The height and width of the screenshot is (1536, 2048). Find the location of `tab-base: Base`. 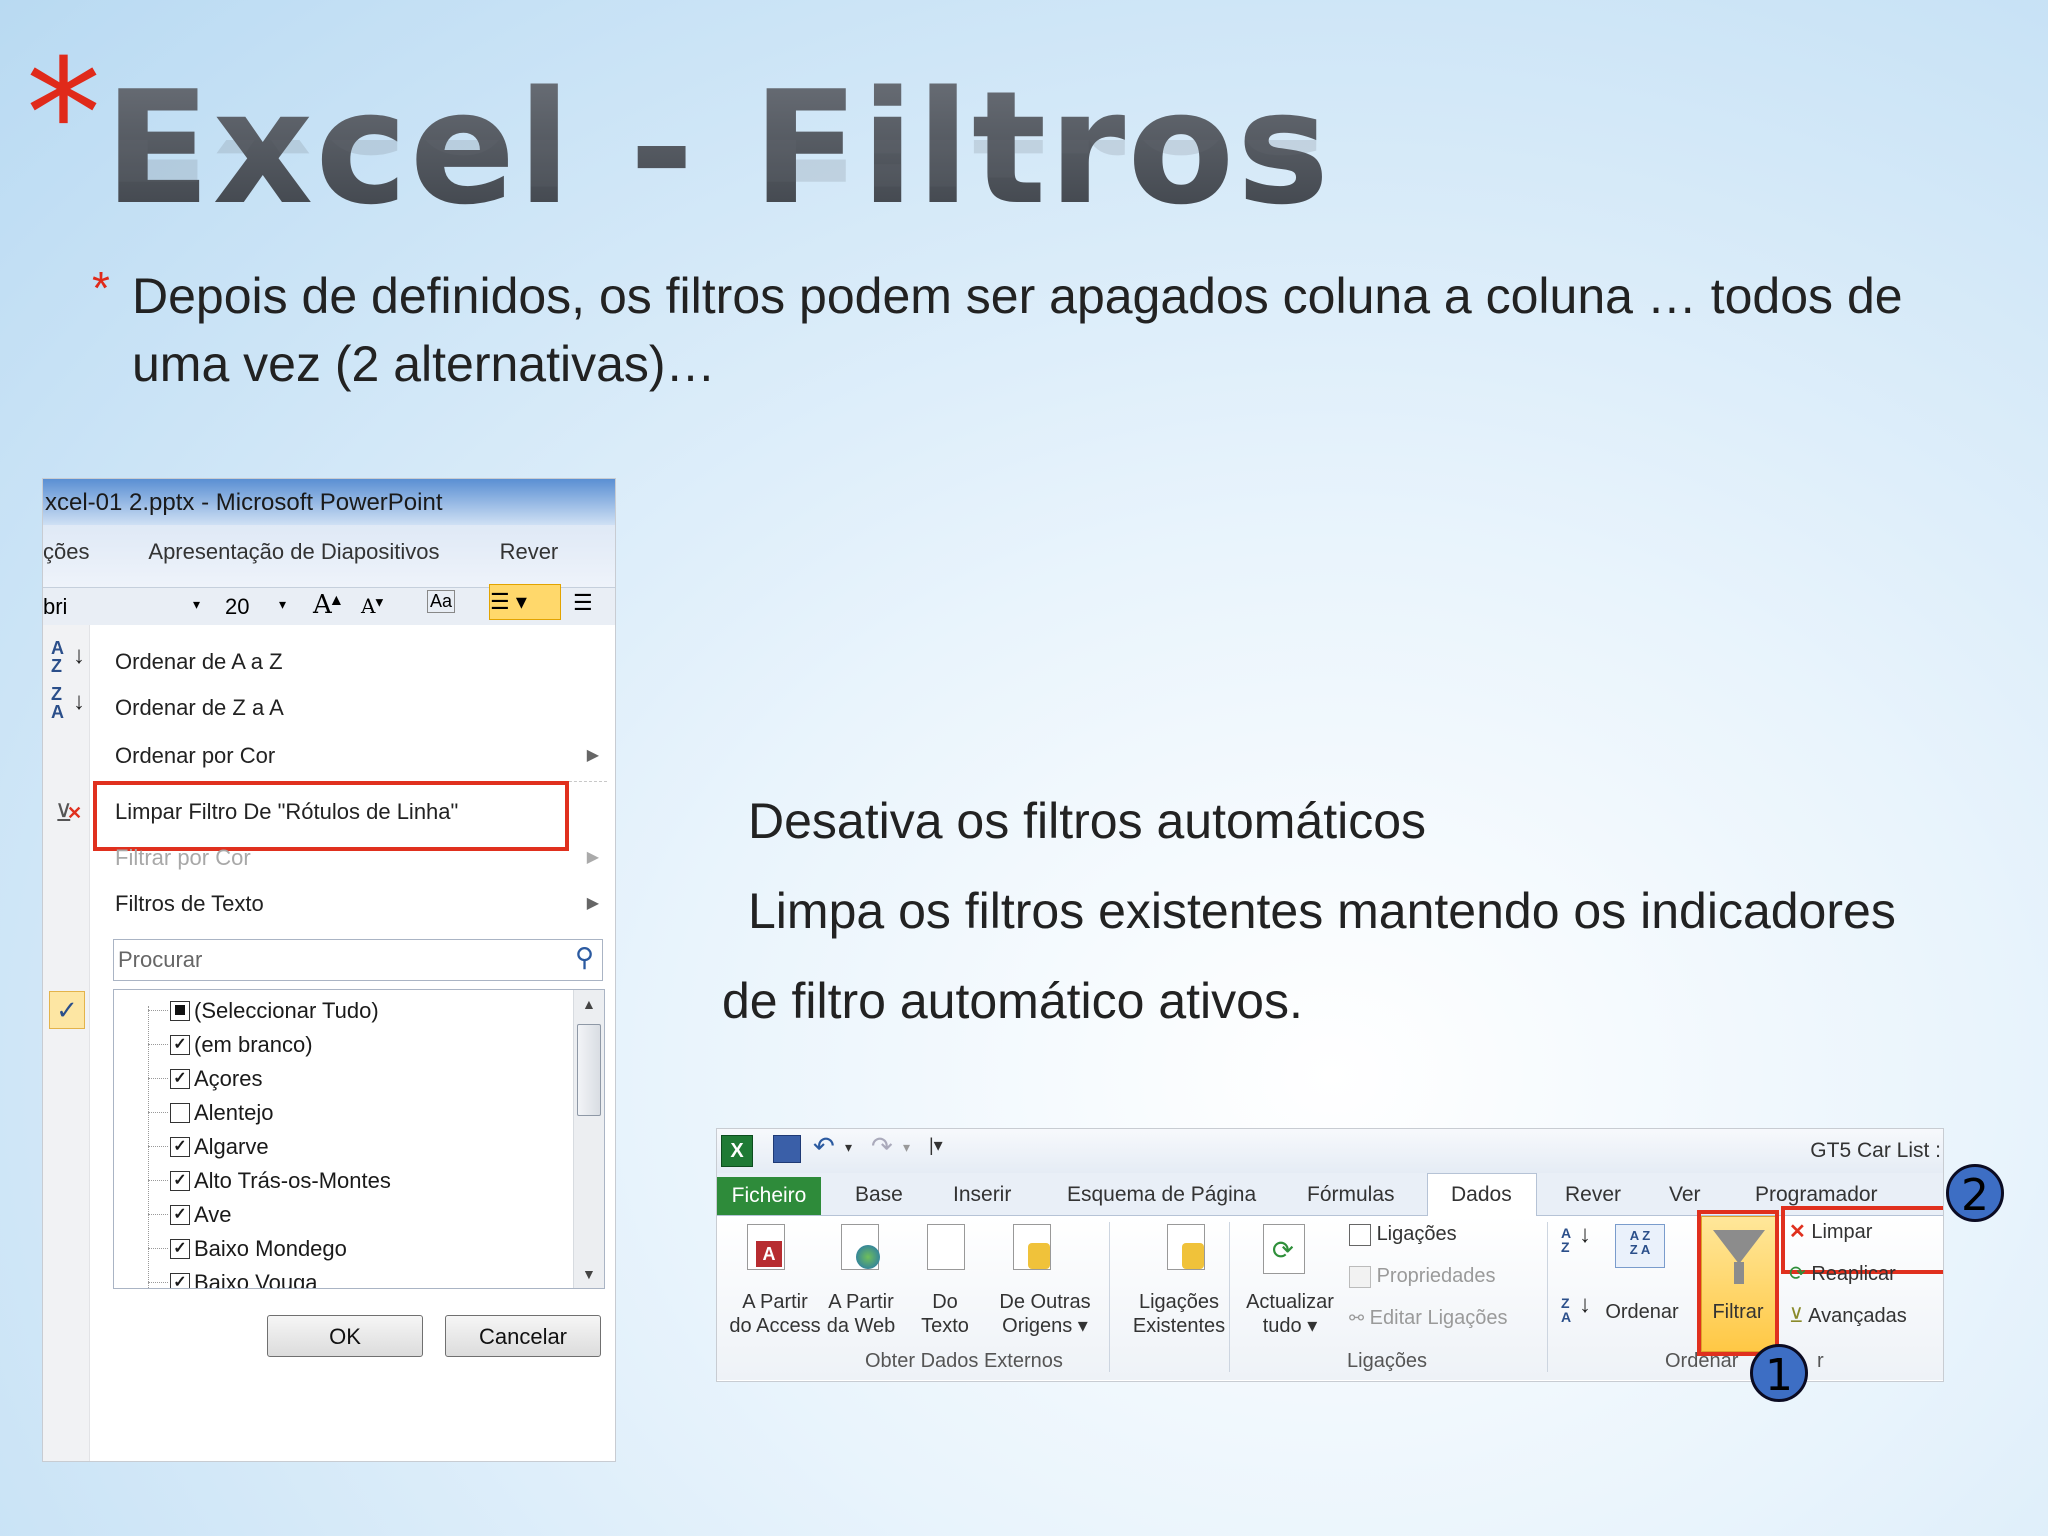

tab-base: Base is located at coordinates (879, 1195).